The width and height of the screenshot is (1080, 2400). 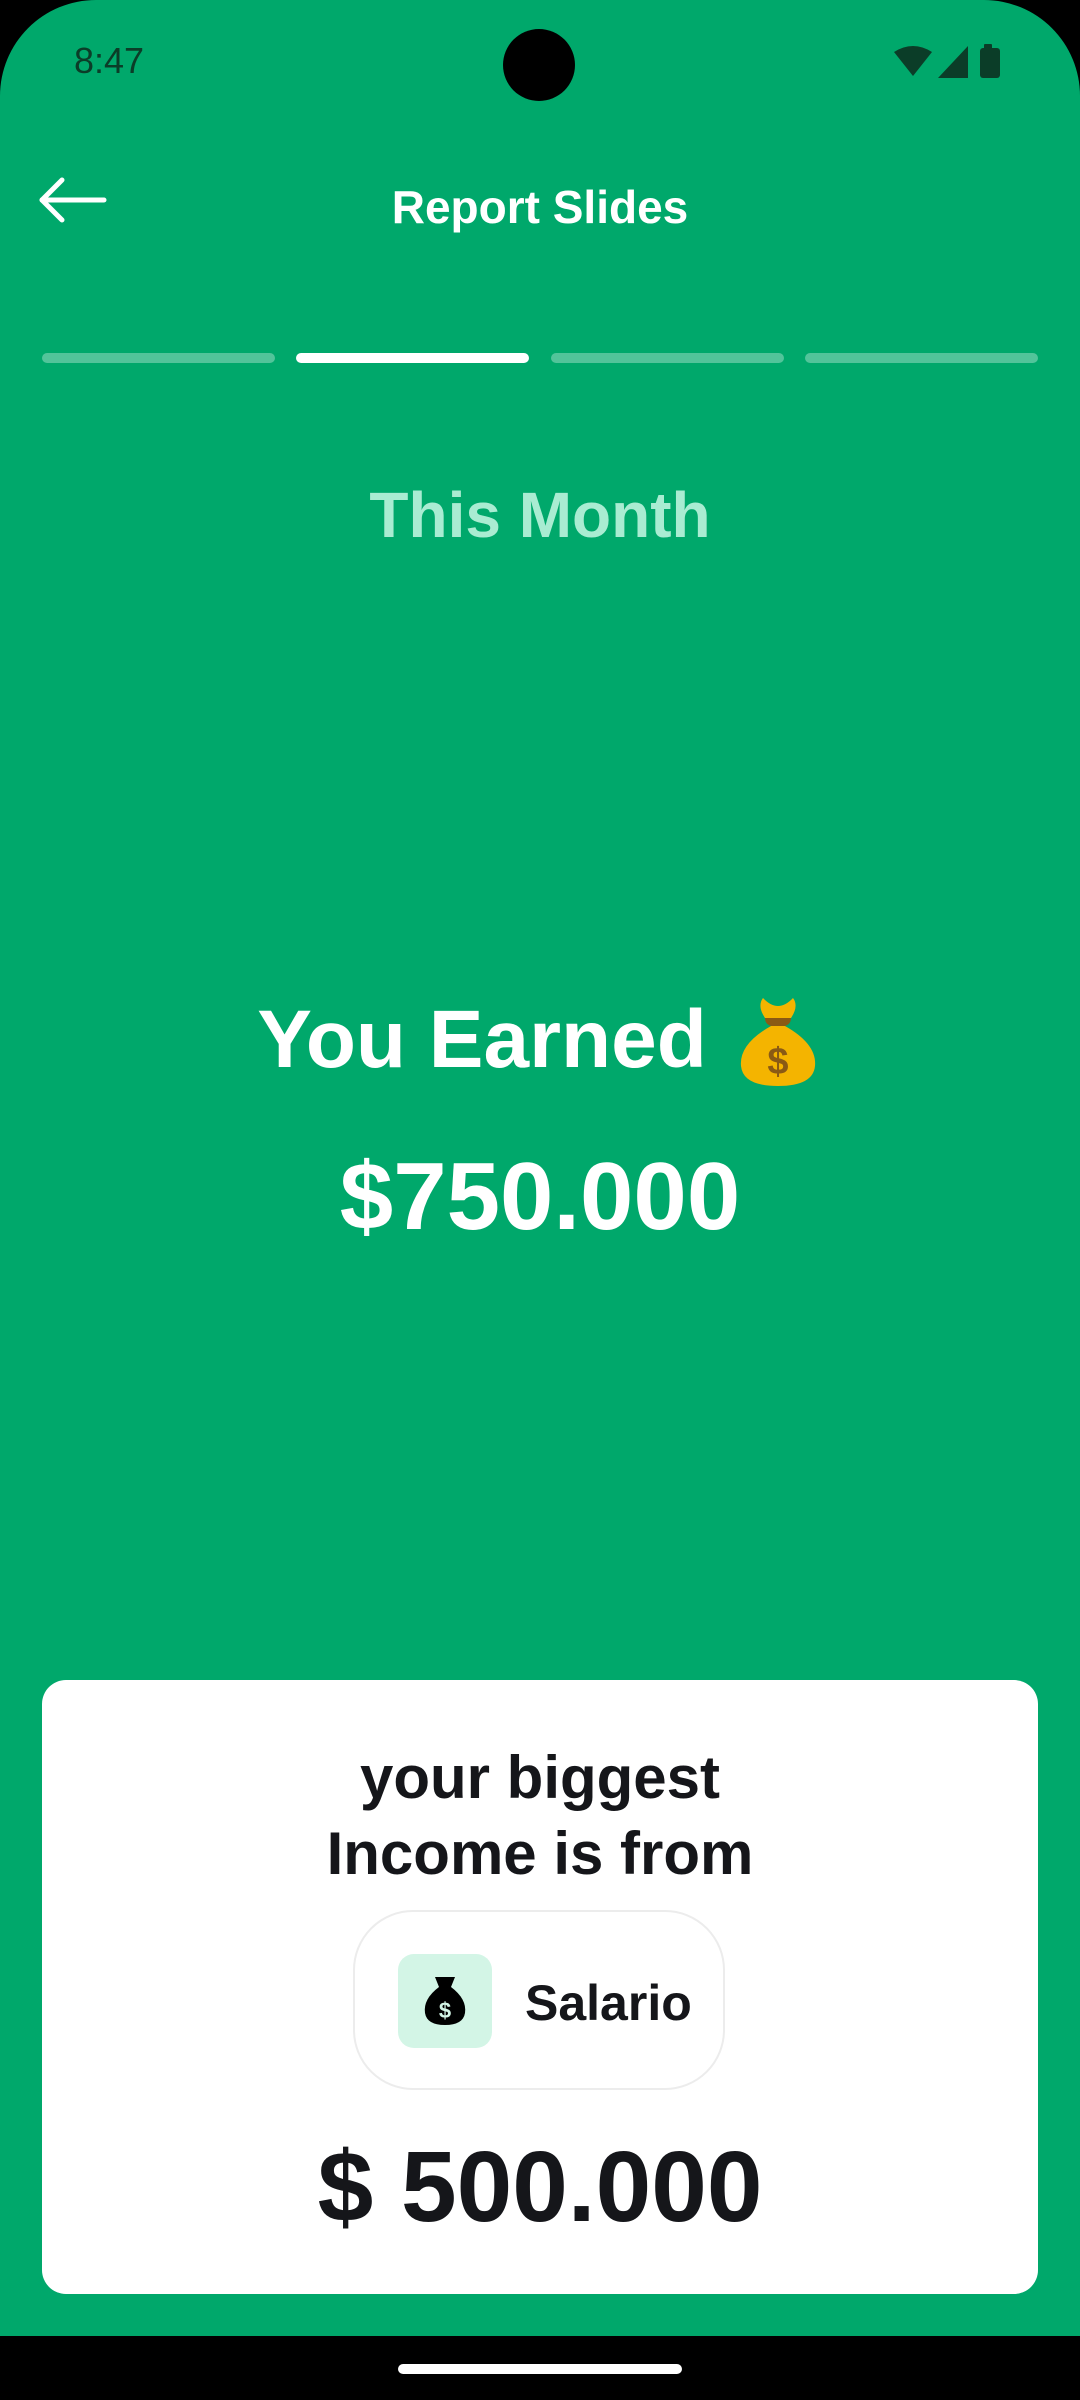 What do you see at coordinates (913, 61) in the screenshot?
I see `wifi-icon` at bounding box center [913, 61].